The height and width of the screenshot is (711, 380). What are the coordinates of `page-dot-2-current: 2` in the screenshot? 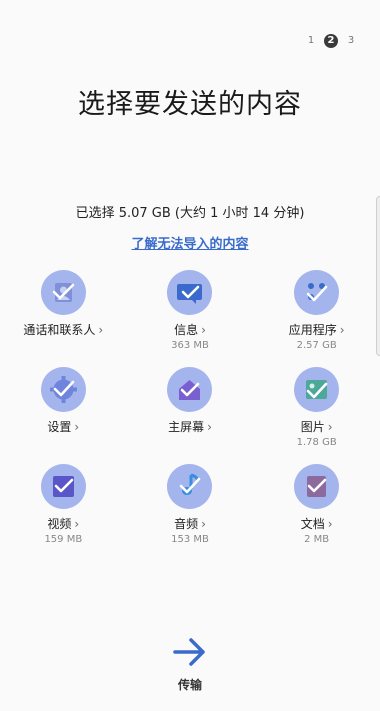 It's located at (331, 41).